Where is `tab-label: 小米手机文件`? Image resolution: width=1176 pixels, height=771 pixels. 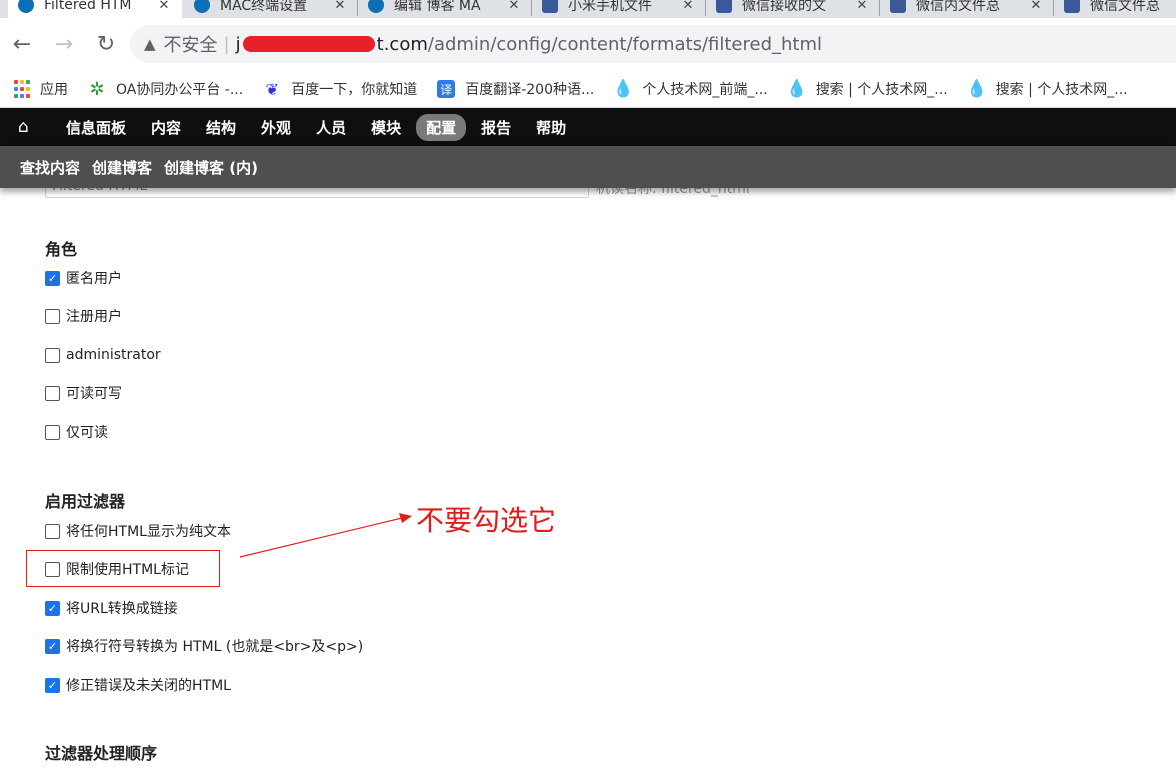 tab-label: 小米手机文件 is located at coordinates (610, 7).